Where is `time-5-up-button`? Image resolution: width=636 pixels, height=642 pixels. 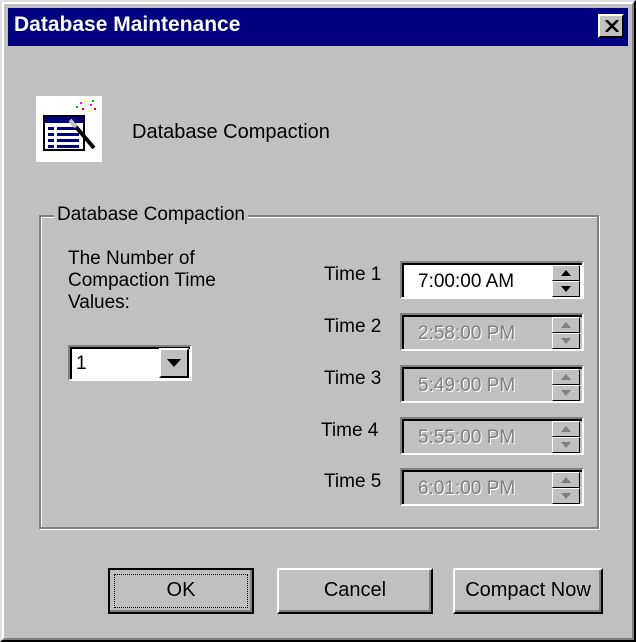
time-5-up-button is located at coordinates (566, 480).